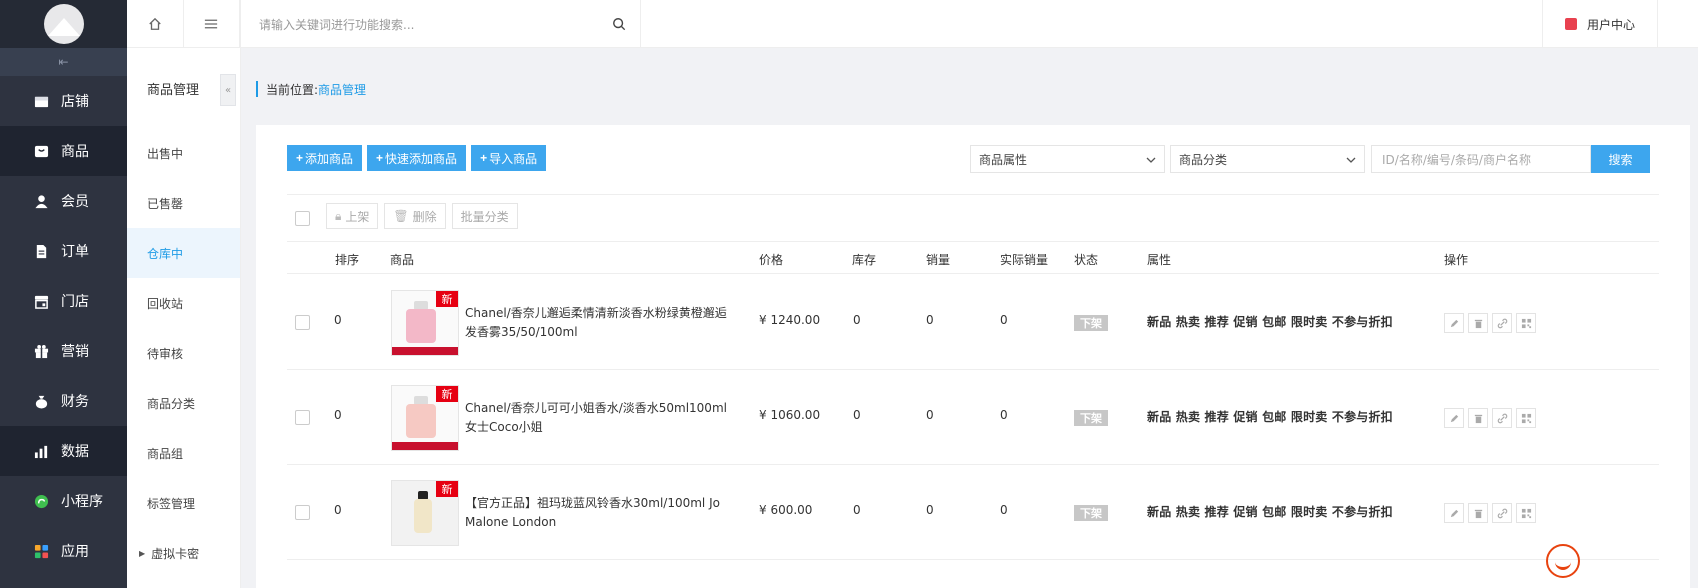 Image resolution: width=1698 pixels, height=588 pixels. Describe the element at coordinates (1481, 159) in the screenshot. I see `keyword-search-input: ID/名称/编号/条码/商户名称` at that location.